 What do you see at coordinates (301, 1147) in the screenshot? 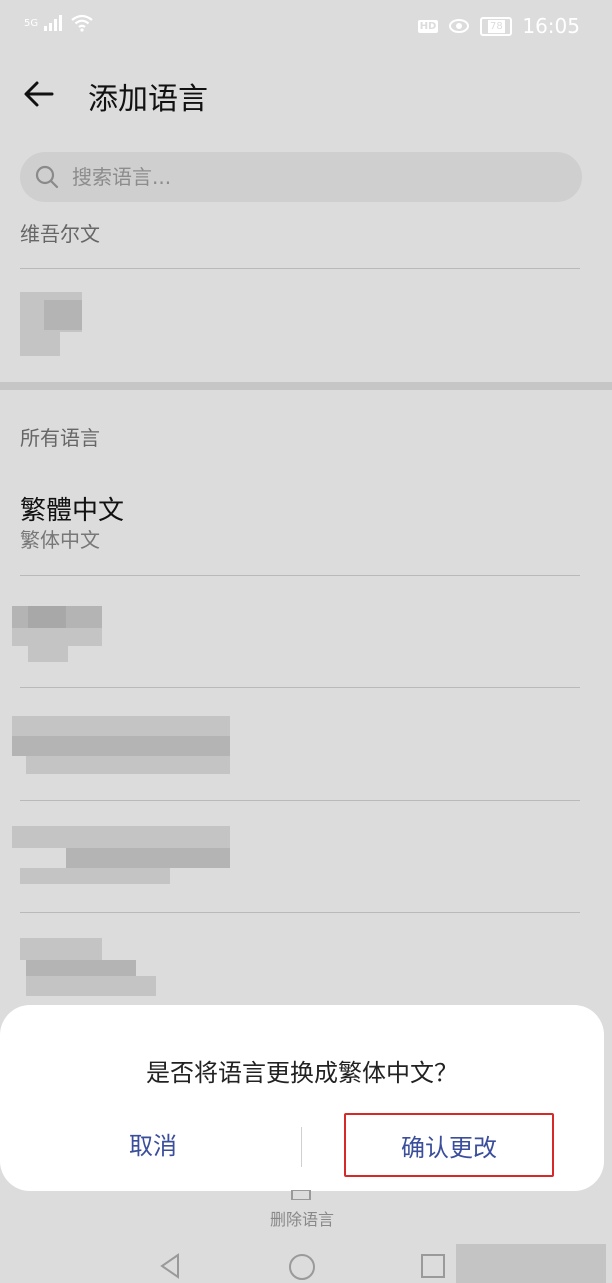
I see `button-separator` at bounding box center [301, 1147].